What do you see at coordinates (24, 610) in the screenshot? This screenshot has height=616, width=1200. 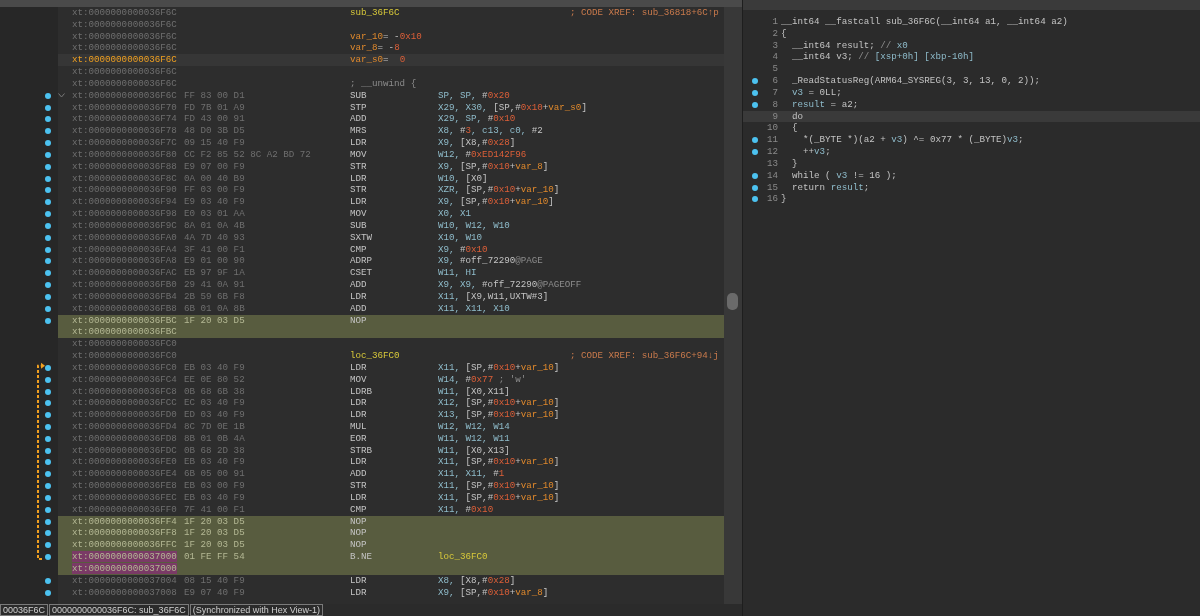 I see `status-field: 00036F6C` at bounding box center [24, 610].